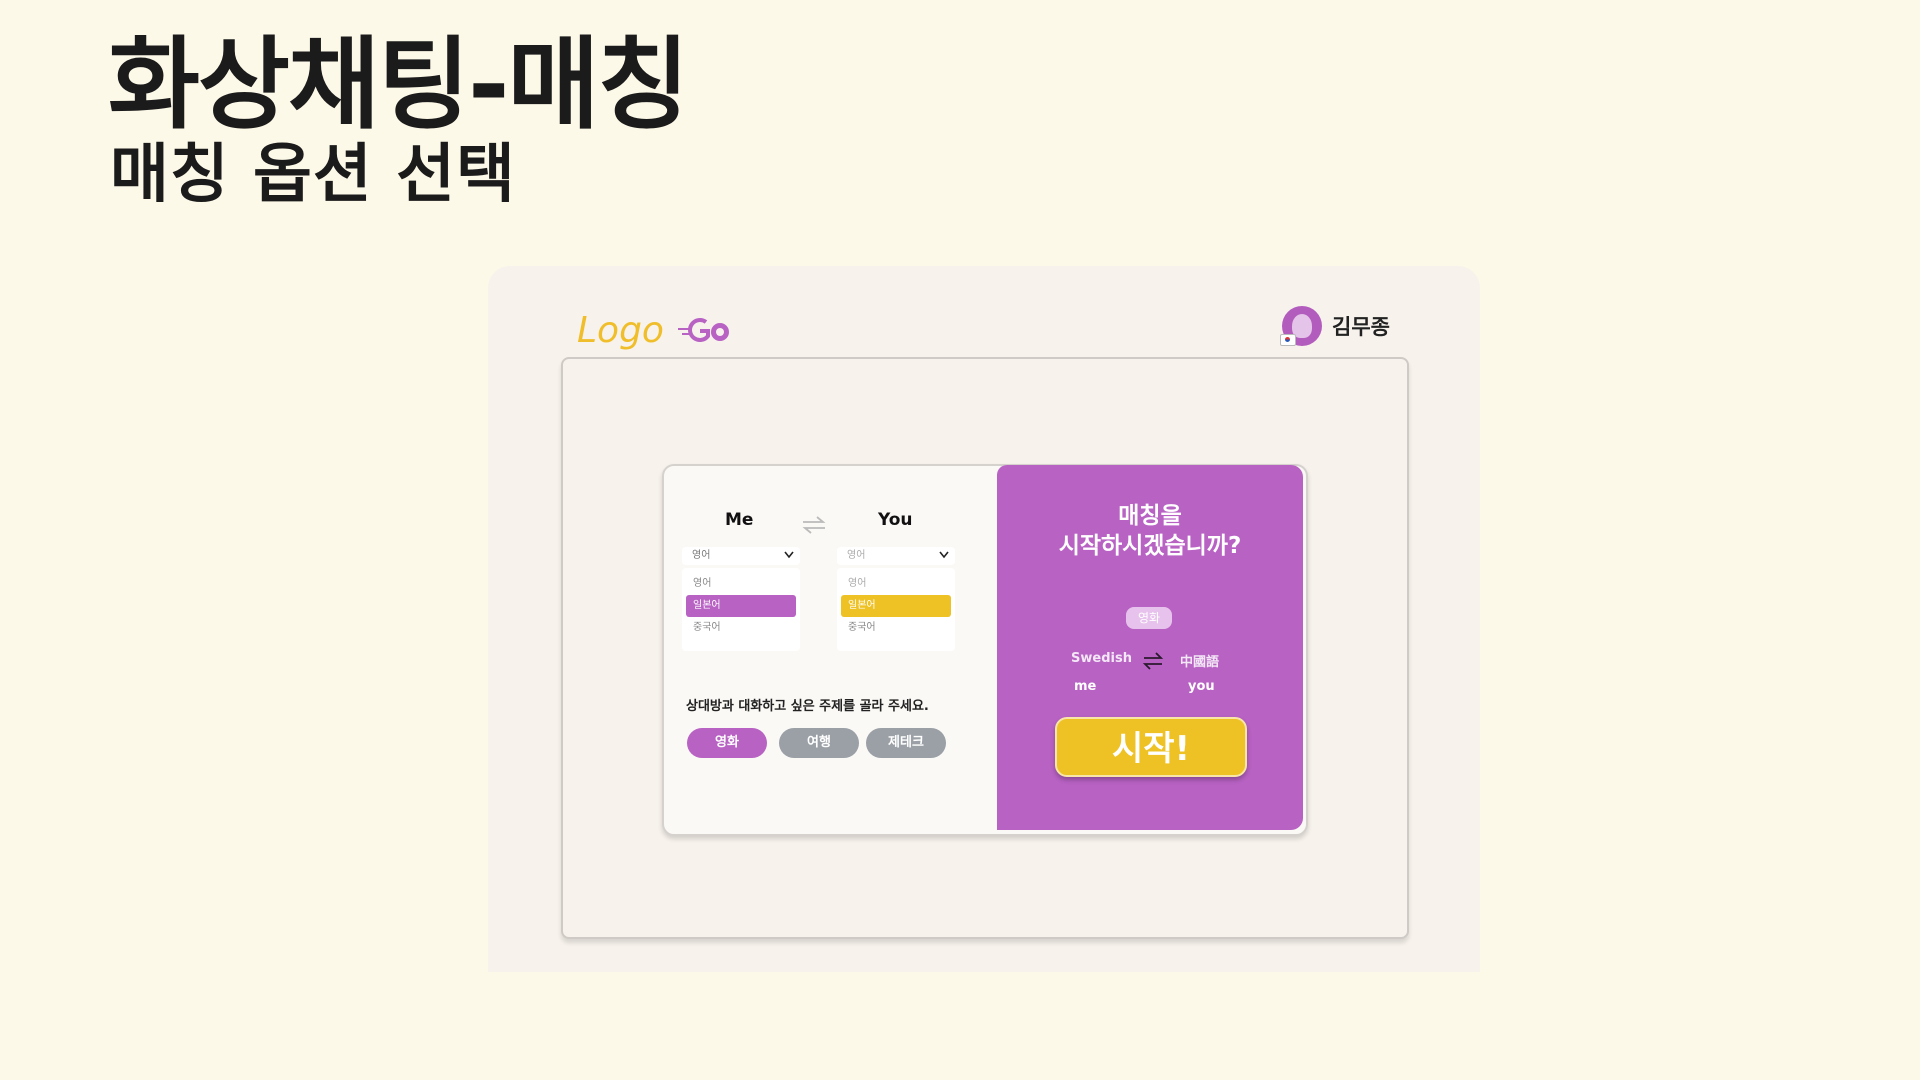 This screenshot has width=1920, height=1080. What do you see at coordinates (1150, 531) in the screenshot?
I see `panel-title: 매칭을 시작하시겠습니까?` at bounding box center [1150, 531].